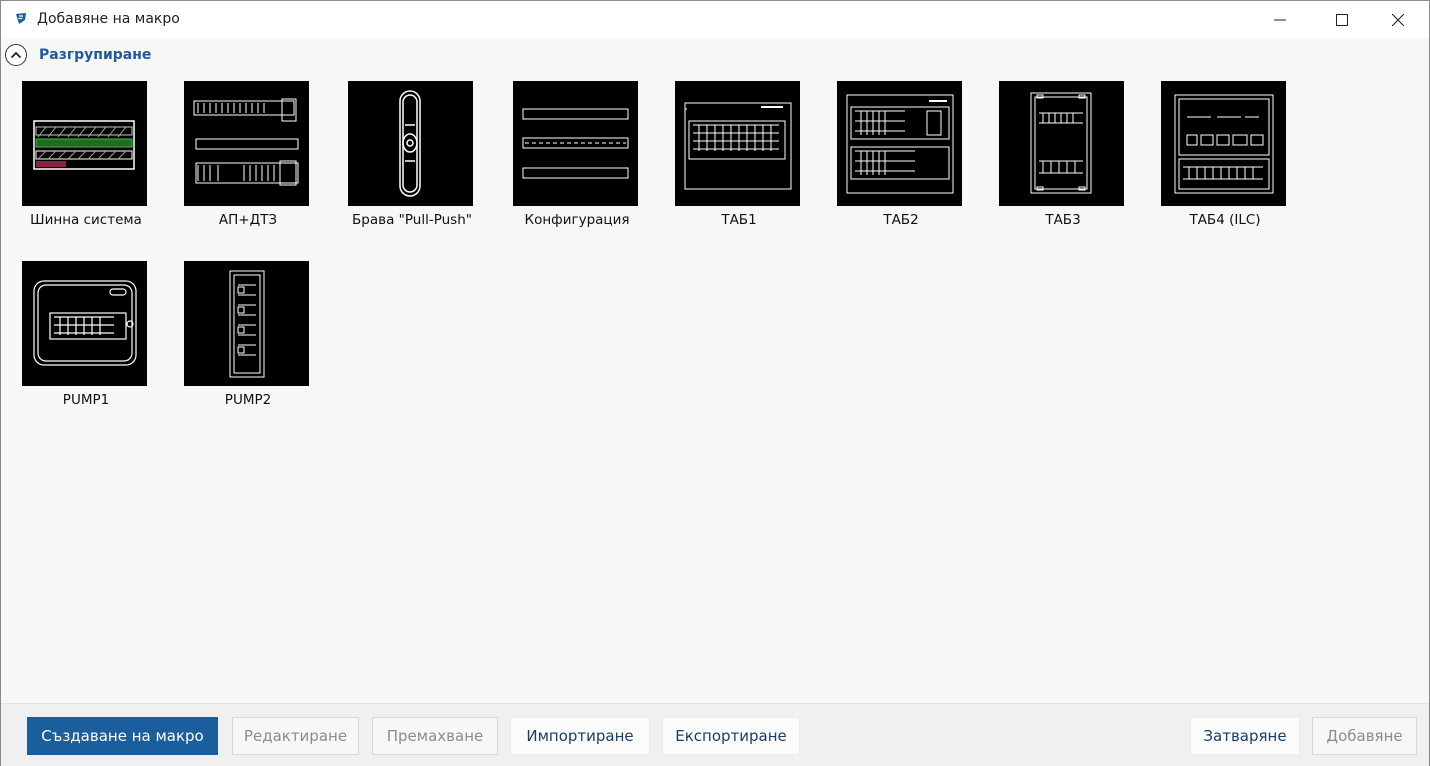  I want to click on import-button: Импортиране, so click(580, 736).